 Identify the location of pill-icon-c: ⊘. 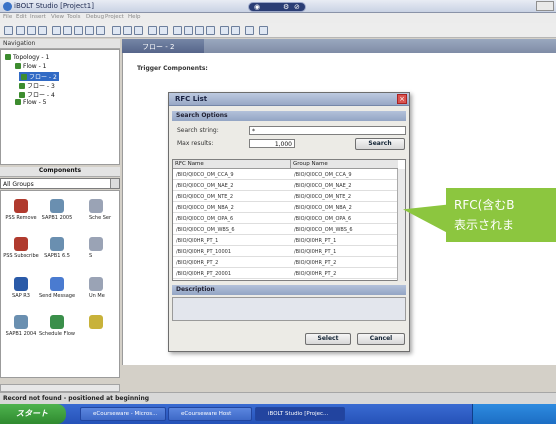
(297, 7).